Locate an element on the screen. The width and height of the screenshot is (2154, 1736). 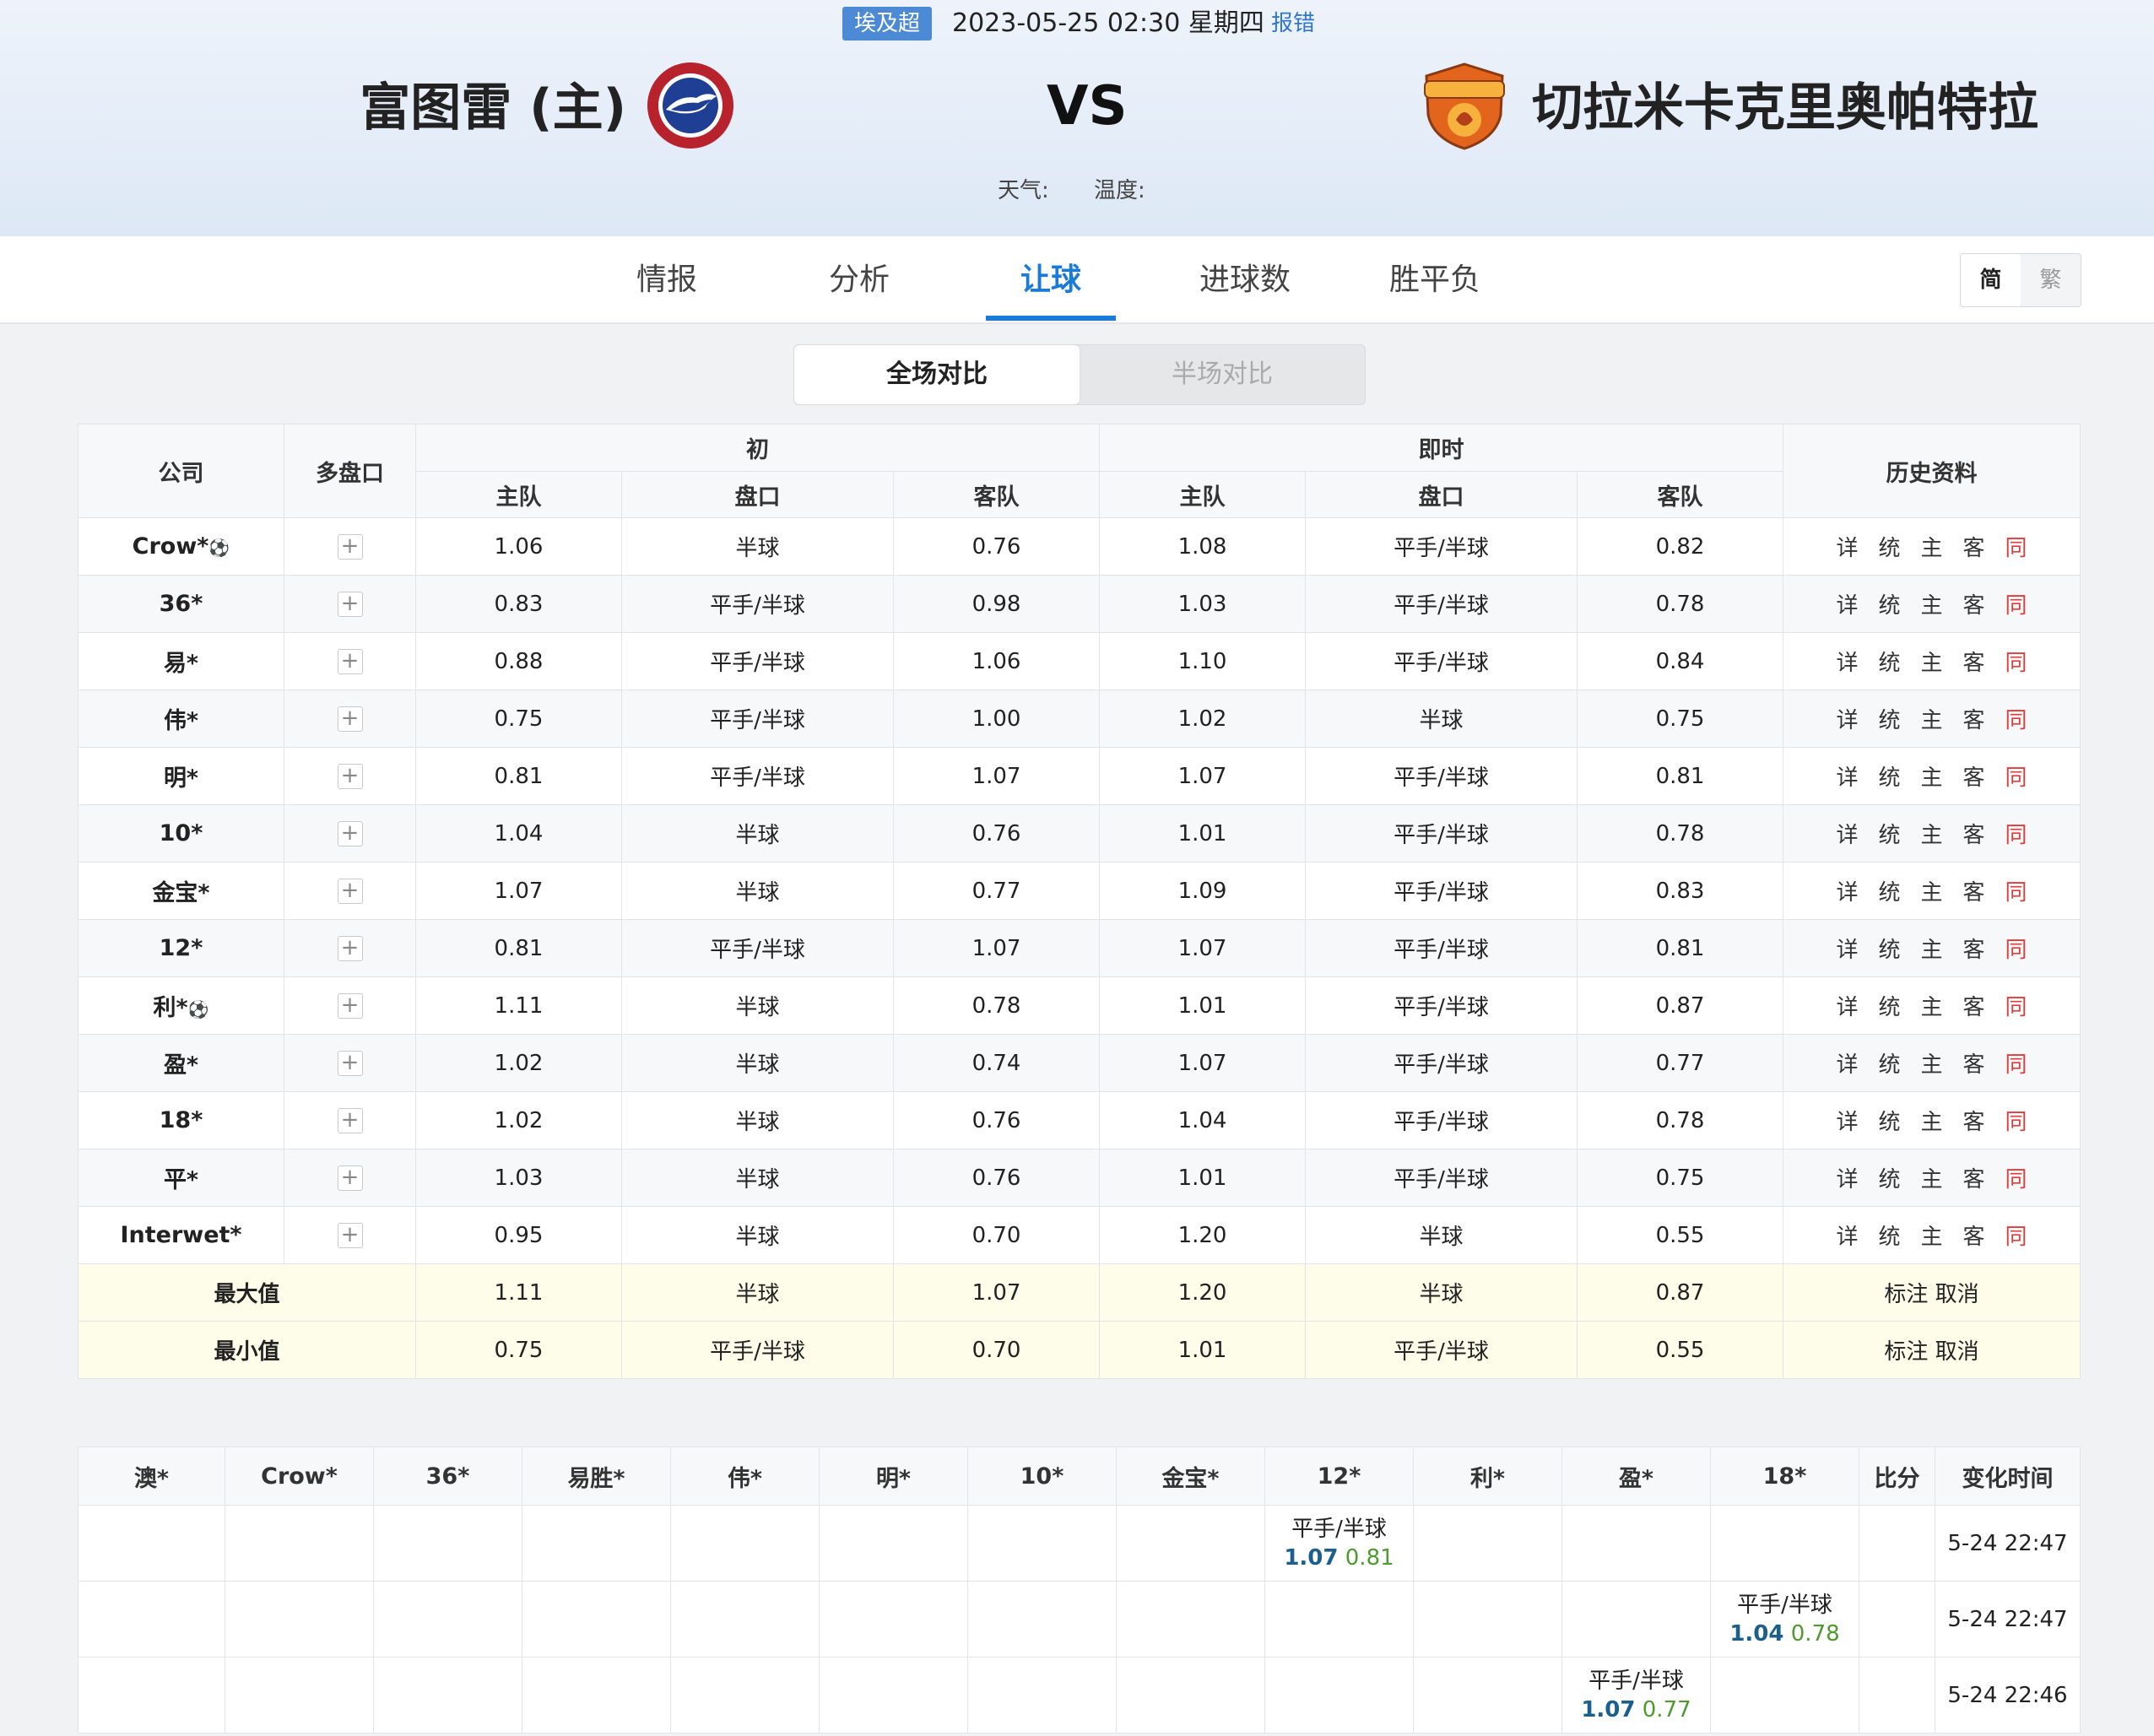
company-cell: 10* is located at coordinates (181, 833).